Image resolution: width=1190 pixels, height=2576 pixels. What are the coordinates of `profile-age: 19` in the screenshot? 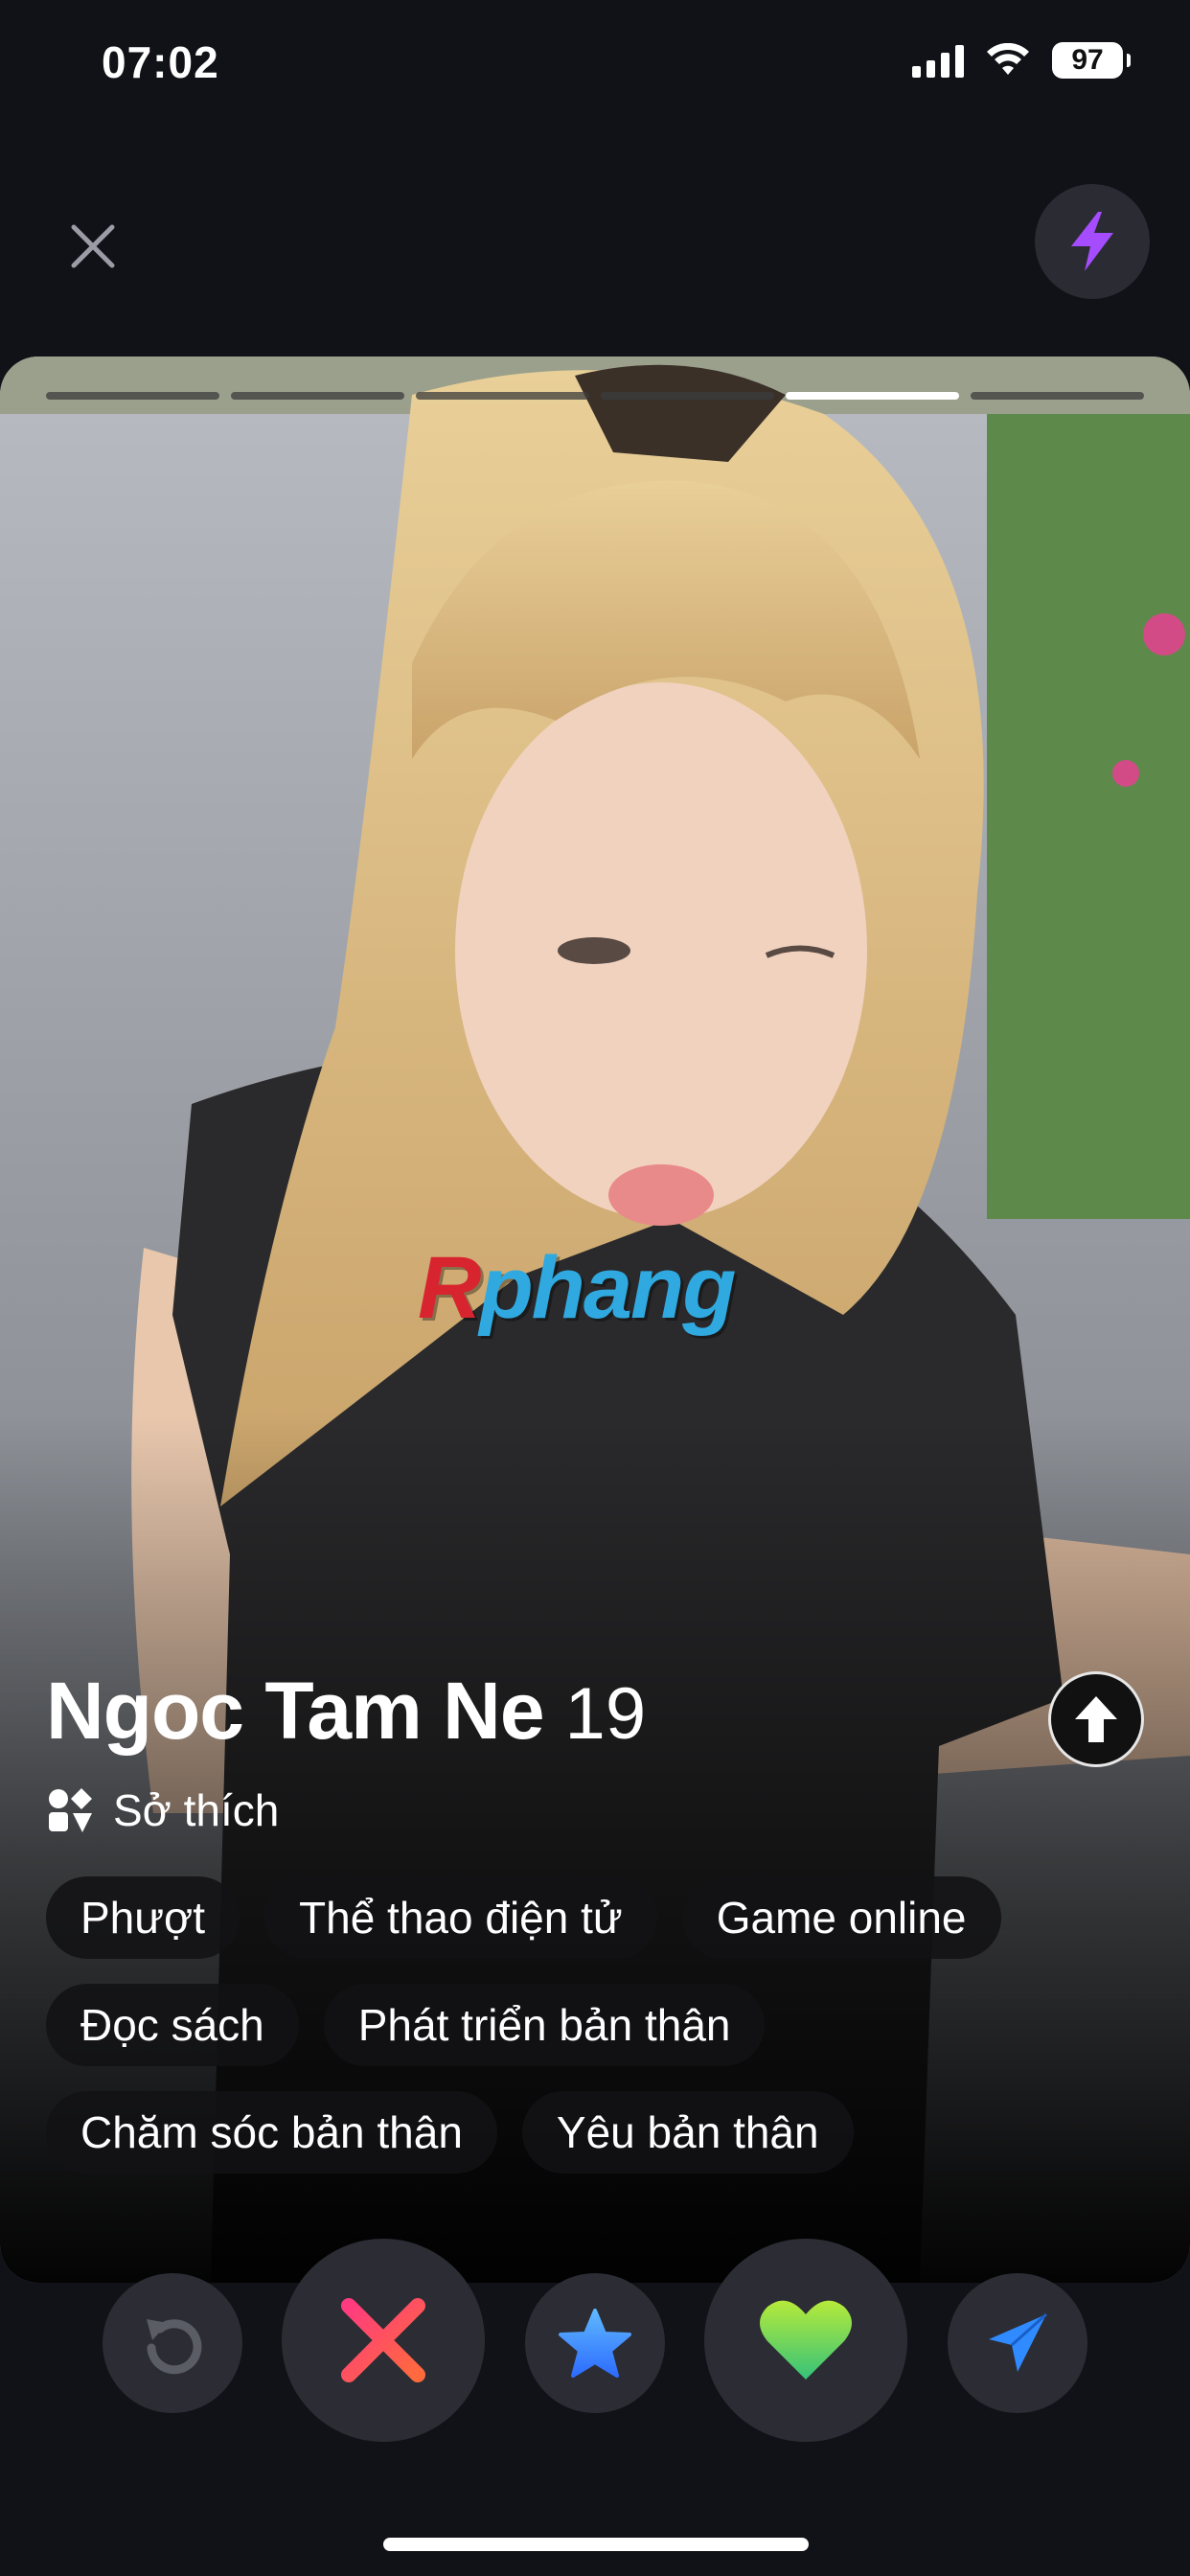 It's located at (606, 1714).